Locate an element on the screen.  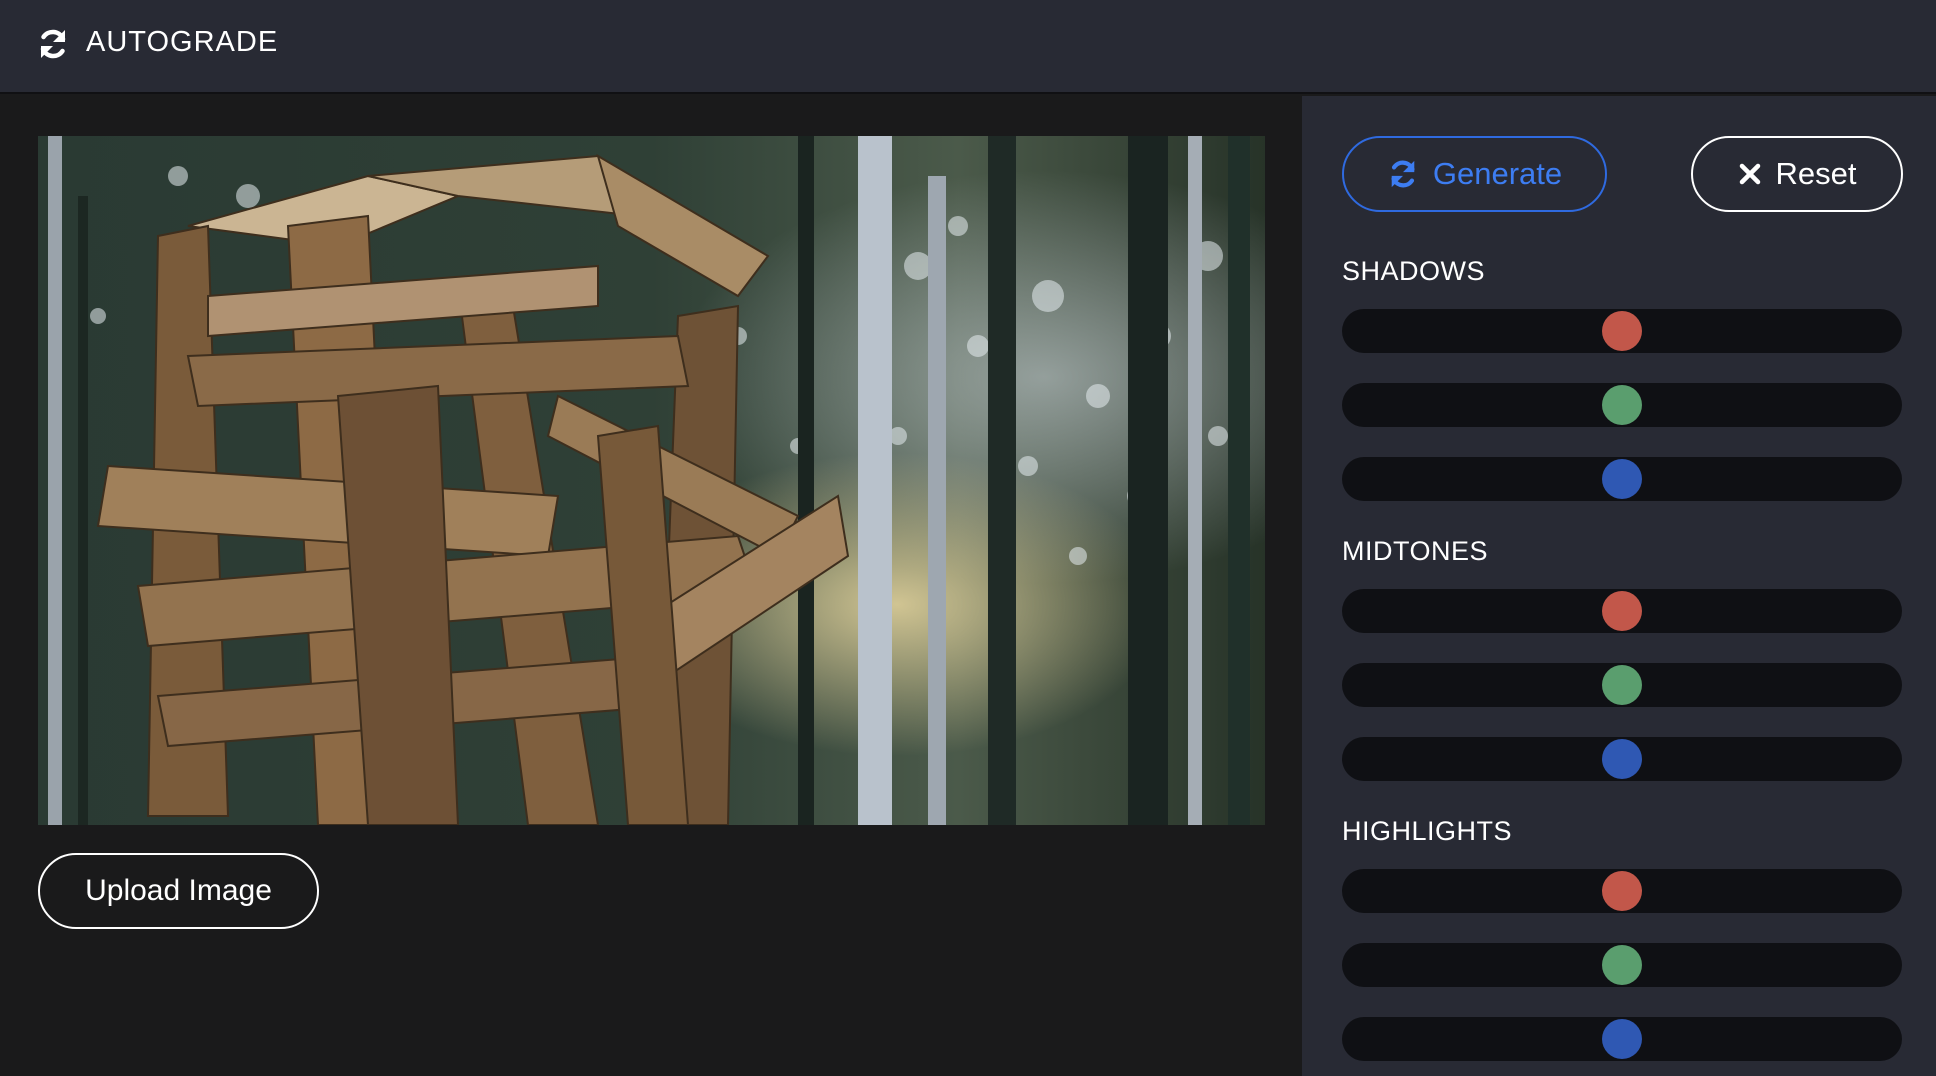
generate-label: Generate is located at coordinates (1497, 173).